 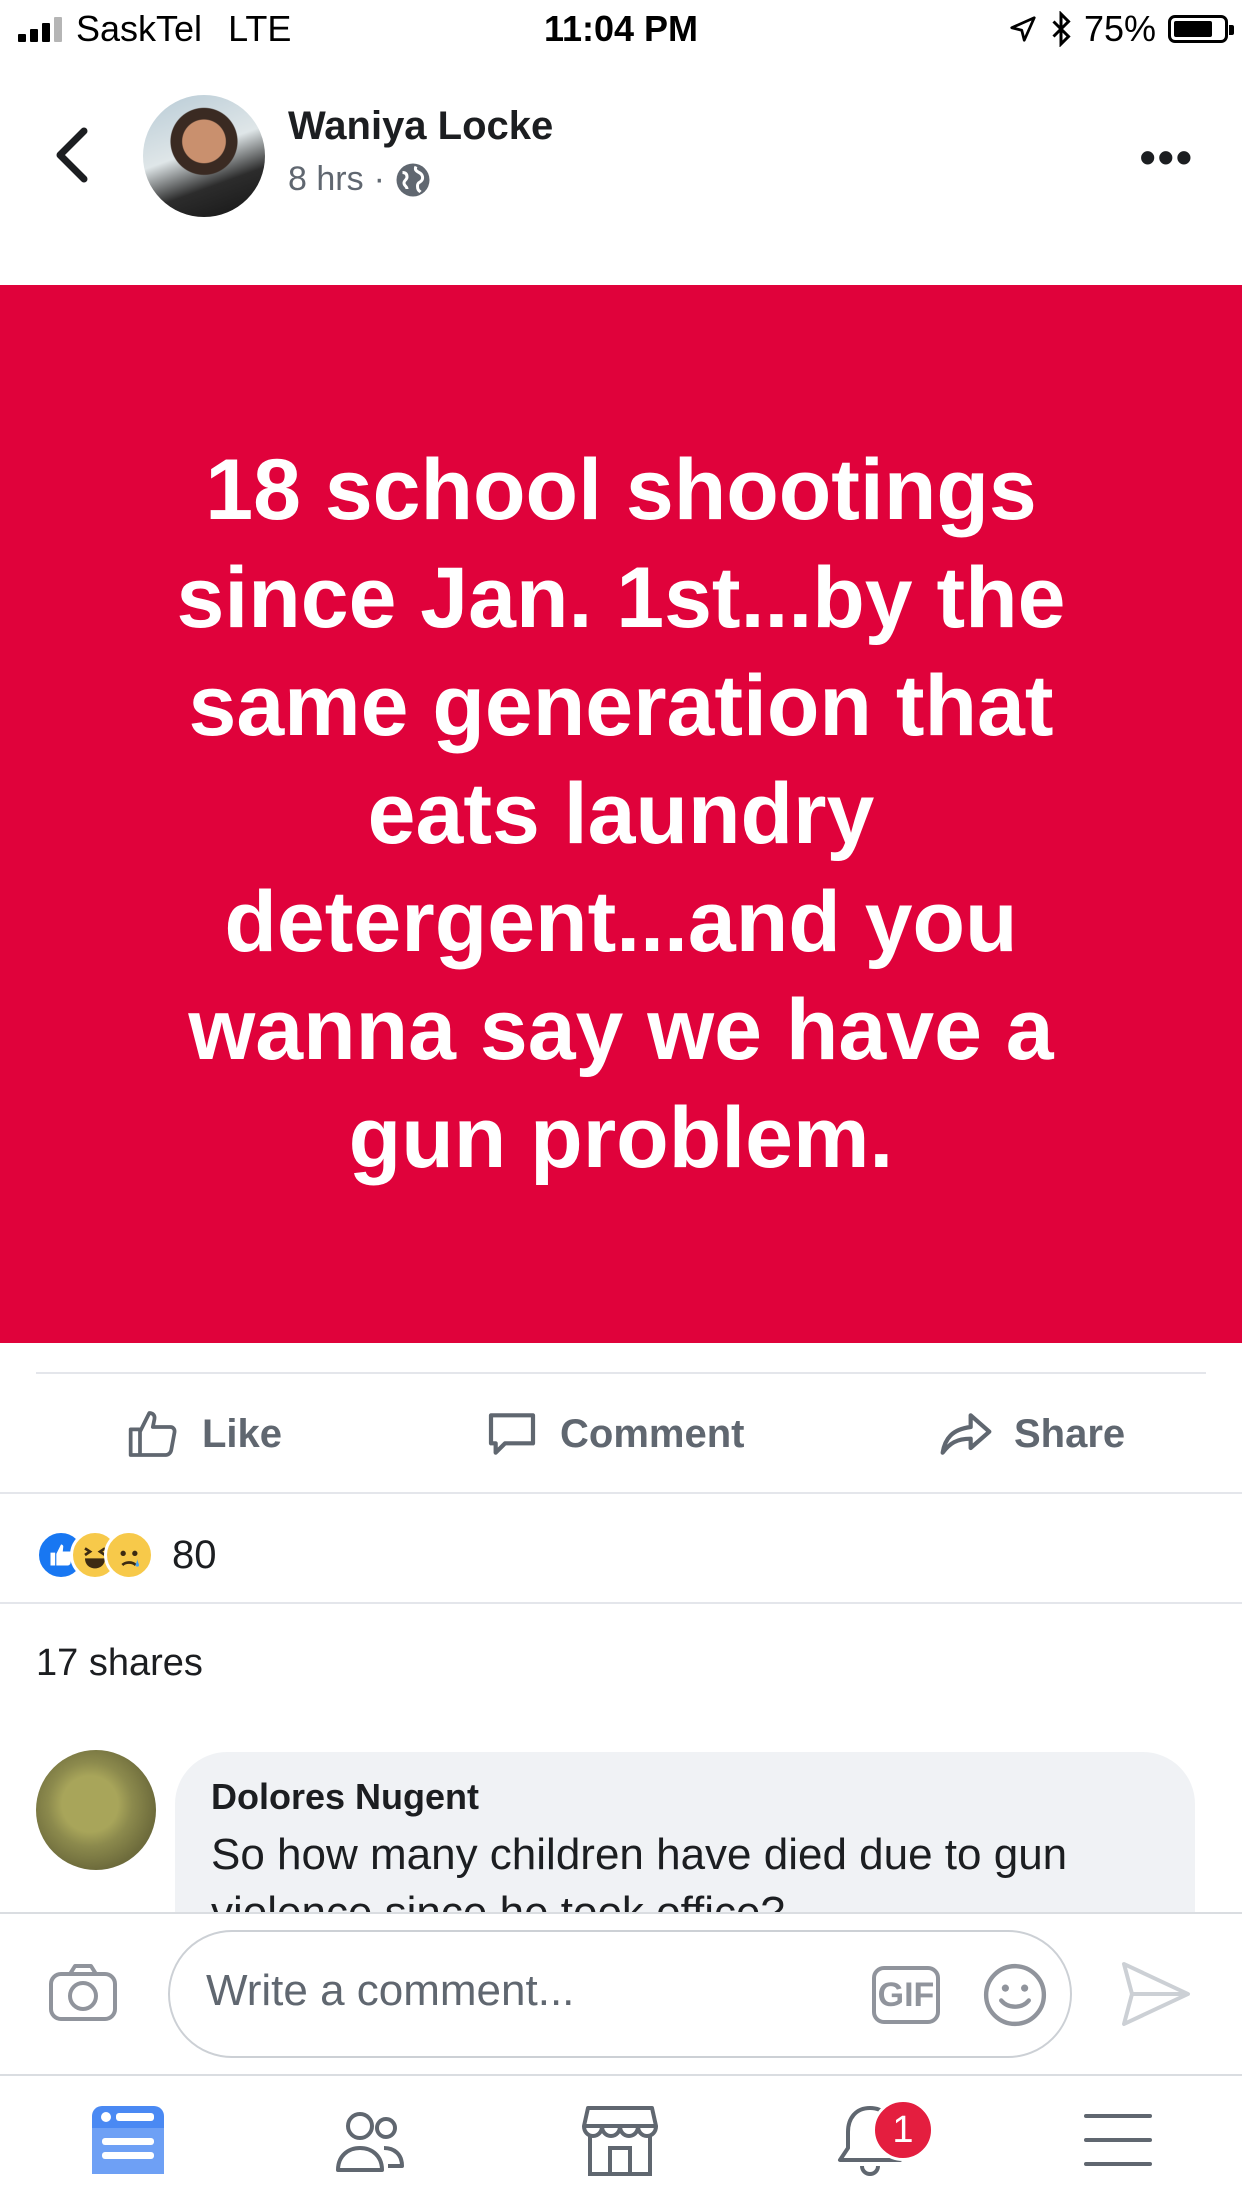 What do you see at coordinates (620, 1994) in the screenshot?
I see `comment-input: Write a comment... GIF` at bounding box center [620, 1994].